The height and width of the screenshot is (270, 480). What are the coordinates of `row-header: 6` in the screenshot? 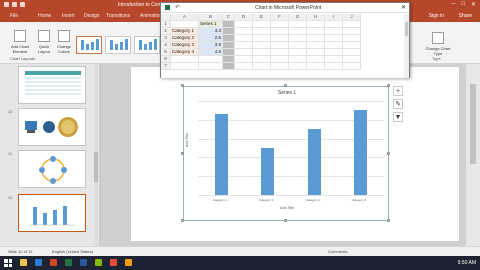 It's located at (166, 59).